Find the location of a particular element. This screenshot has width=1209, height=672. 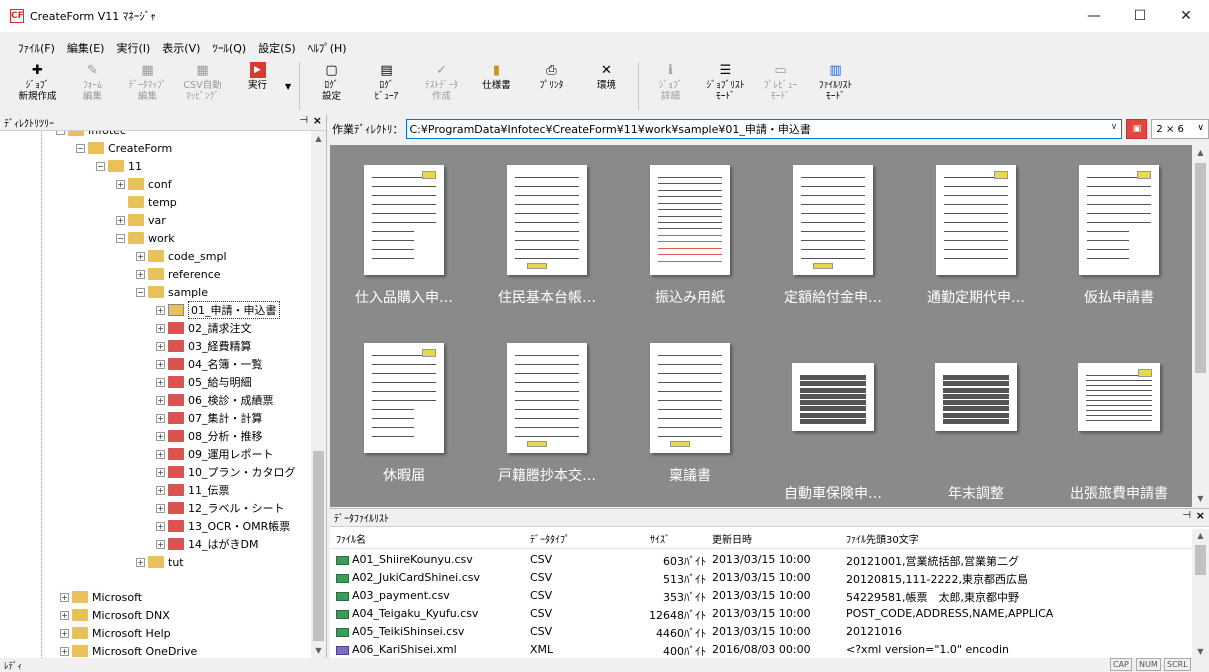

tree-item: +12_ラベル・シート is located at coordinates (220, 508).